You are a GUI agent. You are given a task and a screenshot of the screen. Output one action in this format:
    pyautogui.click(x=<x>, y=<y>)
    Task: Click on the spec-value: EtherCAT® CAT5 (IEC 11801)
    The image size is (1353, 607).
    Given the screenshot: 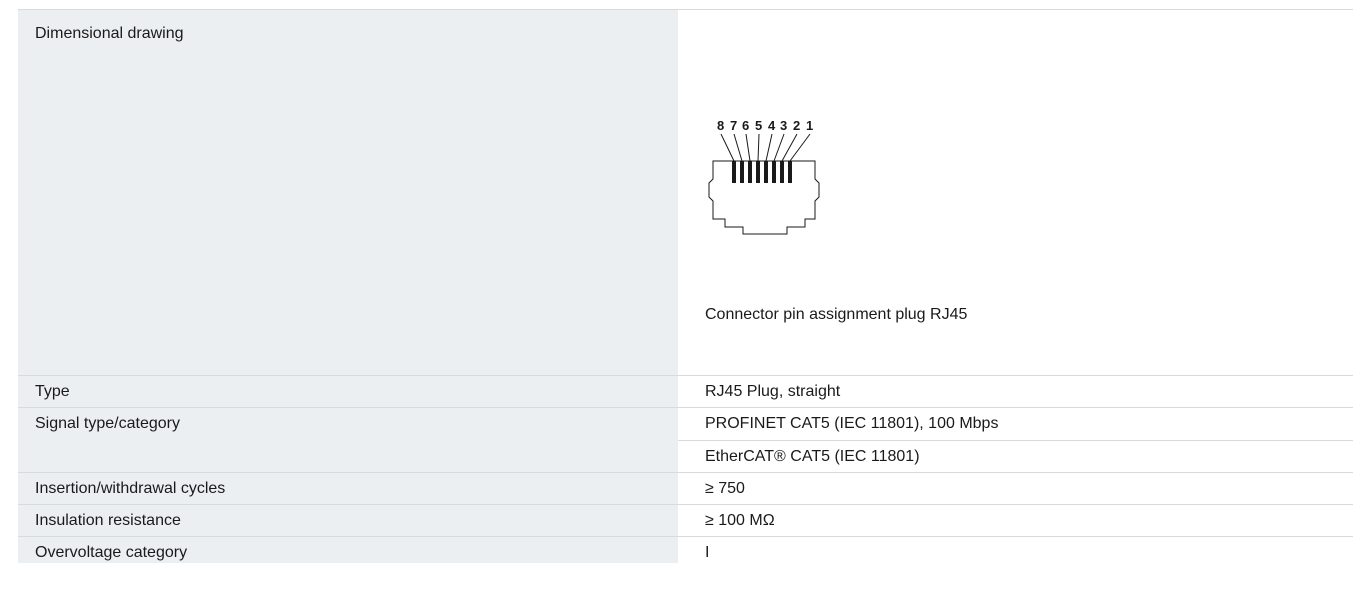 What is the action you would take?
    pyautogui.click(x=1015, y=456)
    